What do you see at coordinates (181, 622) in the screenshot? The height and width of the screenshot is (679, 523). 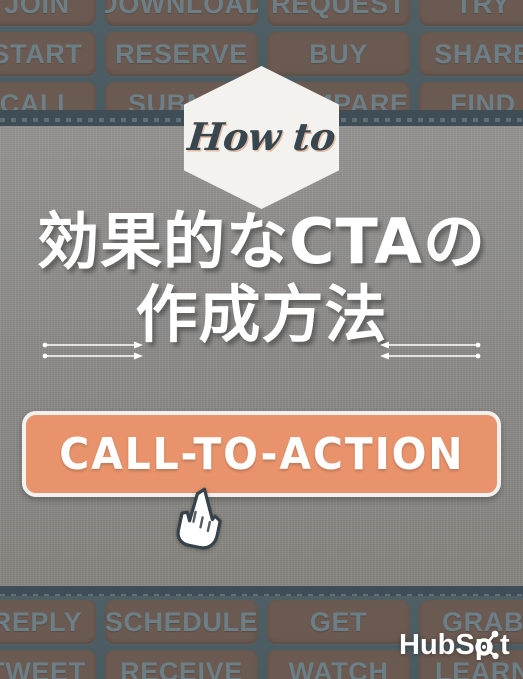 I see `ghost-button: SCHEDULE` at bounding box center [181, 622].